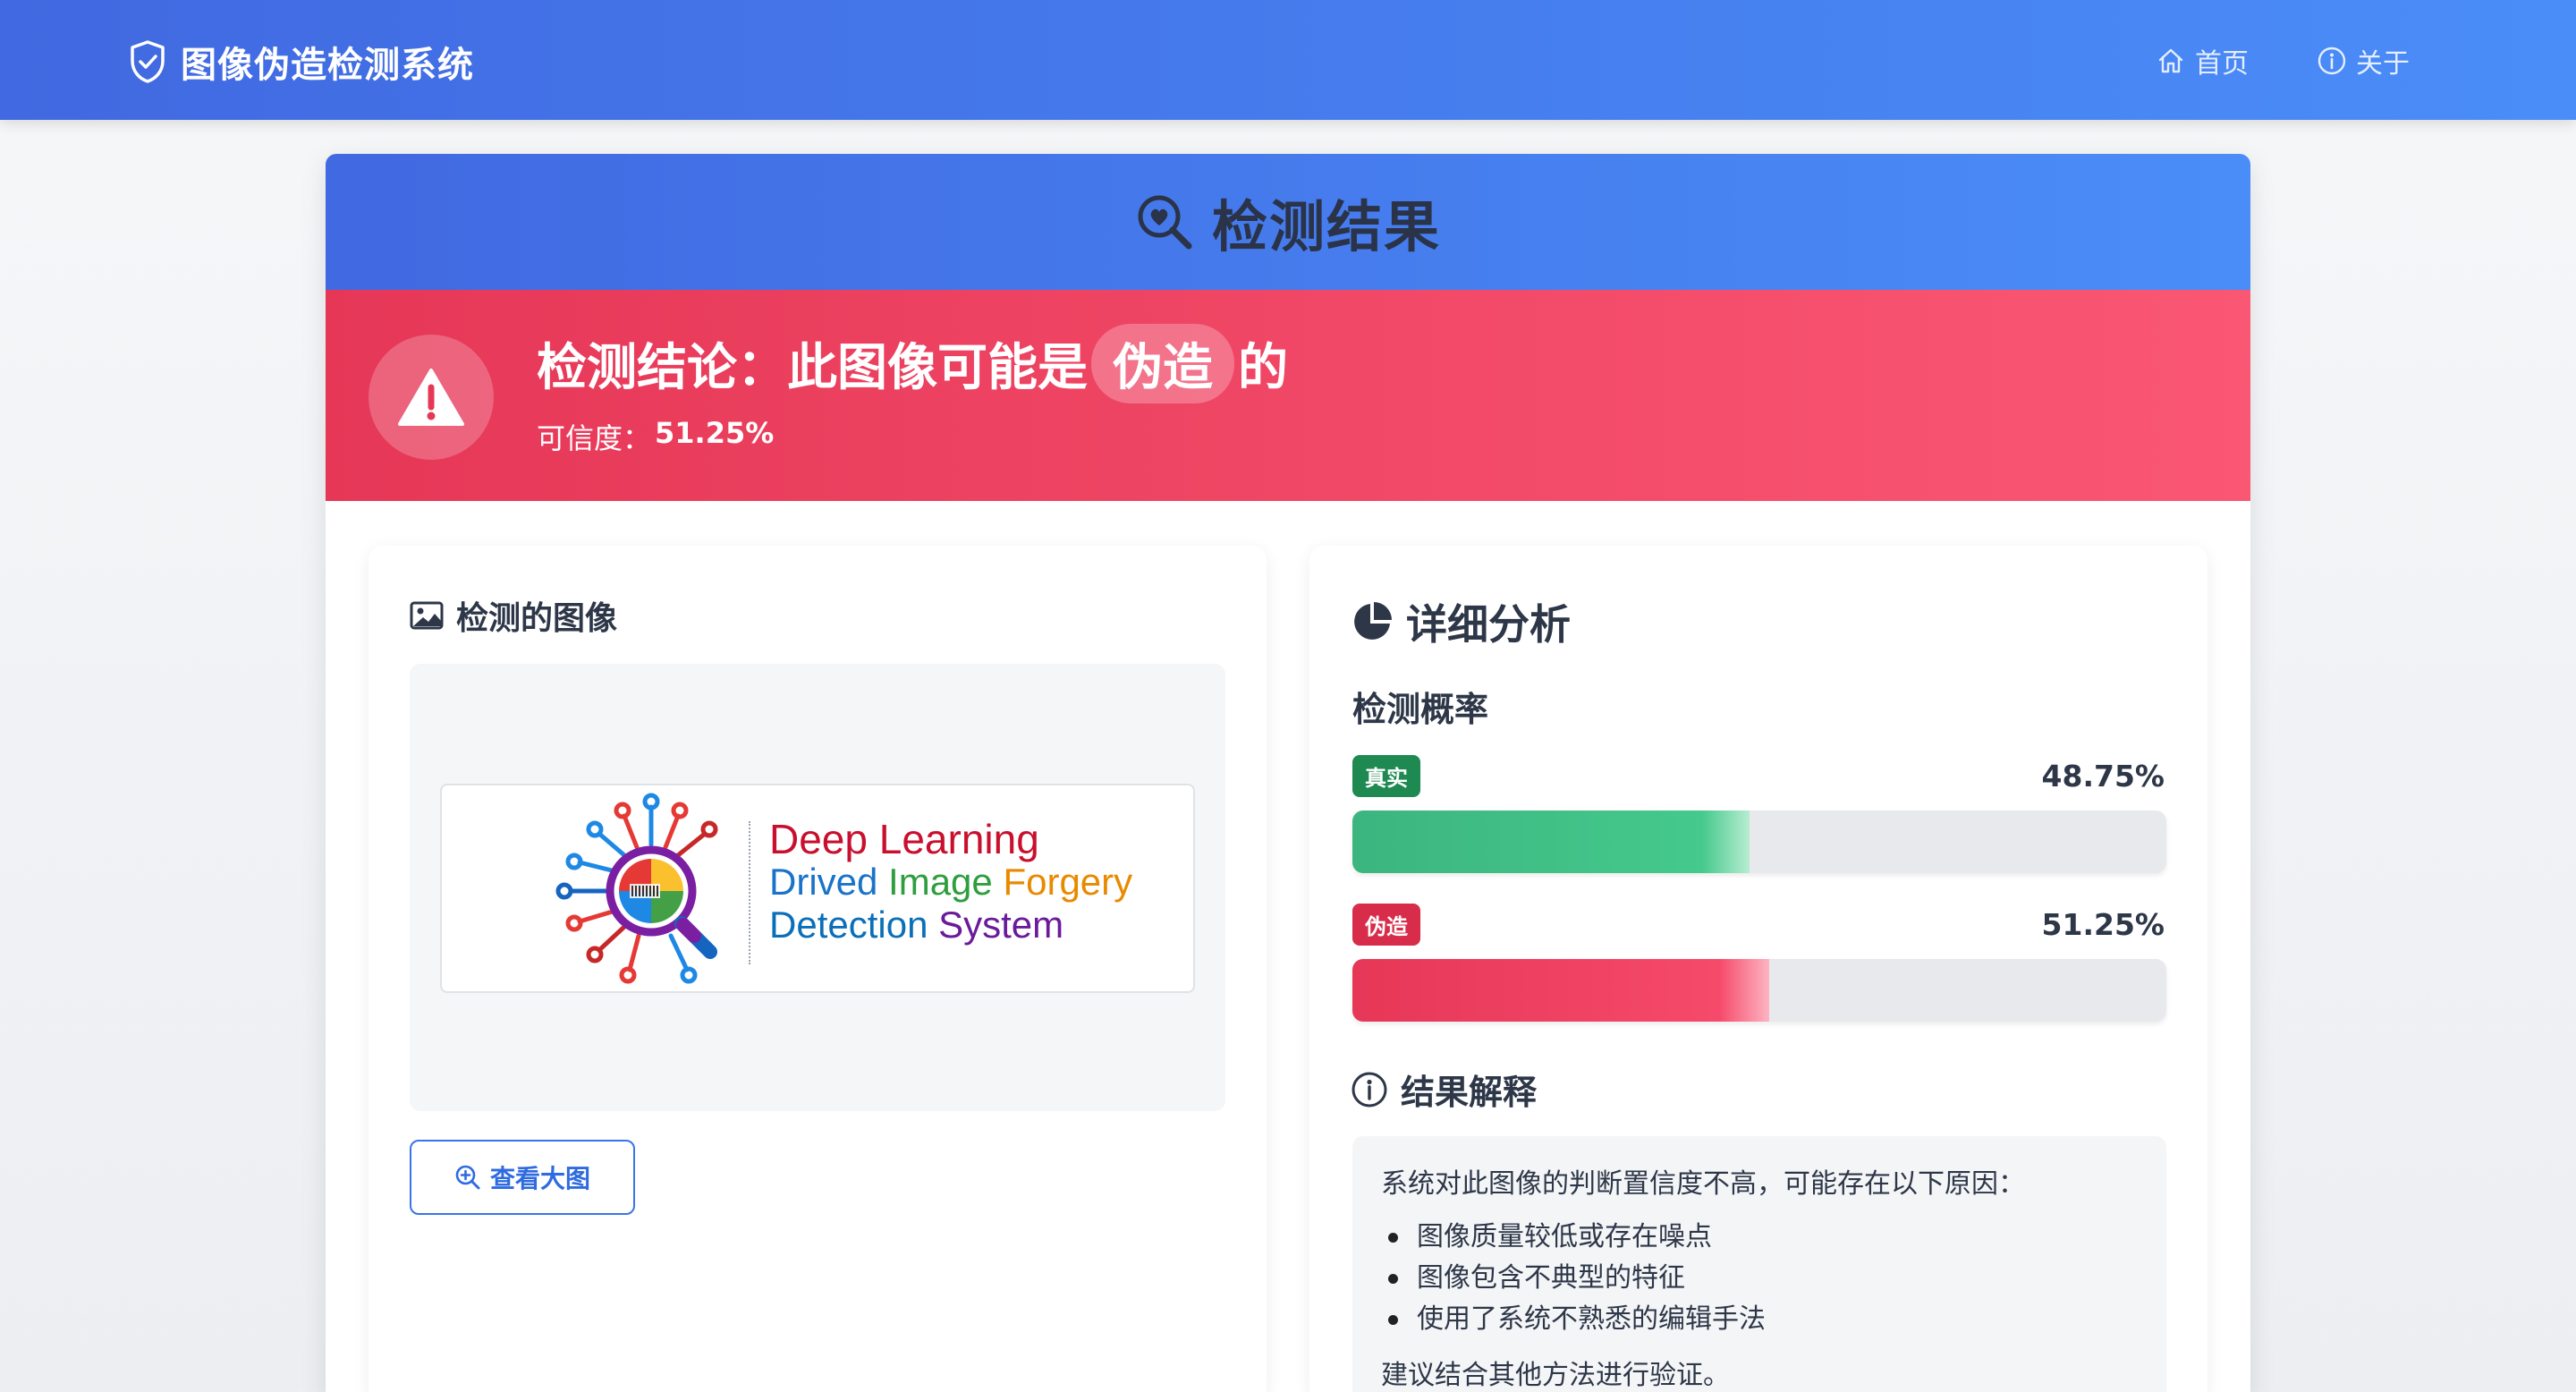  I want to click on reason-list: 图像质量较低或存在噪点 图像包含不典型的特征 使用了系统不熟悉的编辑手法, so click(1759, 1278).